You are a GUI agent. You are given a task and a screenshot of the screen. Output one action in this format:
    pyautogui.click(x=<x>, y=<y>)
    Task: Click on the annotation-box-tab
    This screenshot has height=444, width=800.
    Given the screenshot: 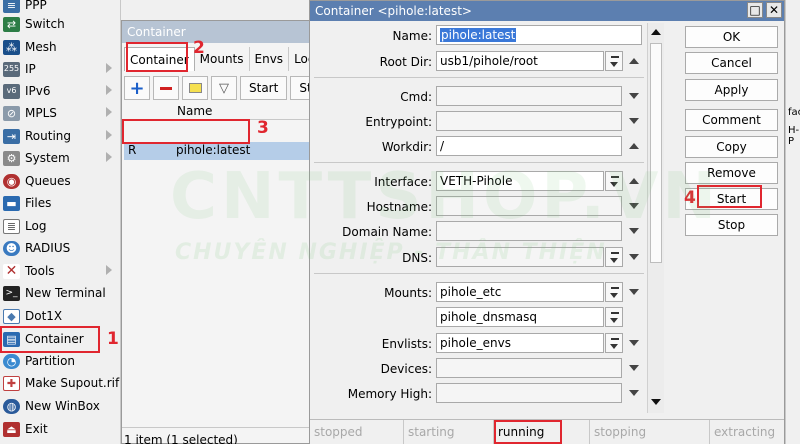 What is the action you would take?
    pyautogui.click(x=157, y=57)
    